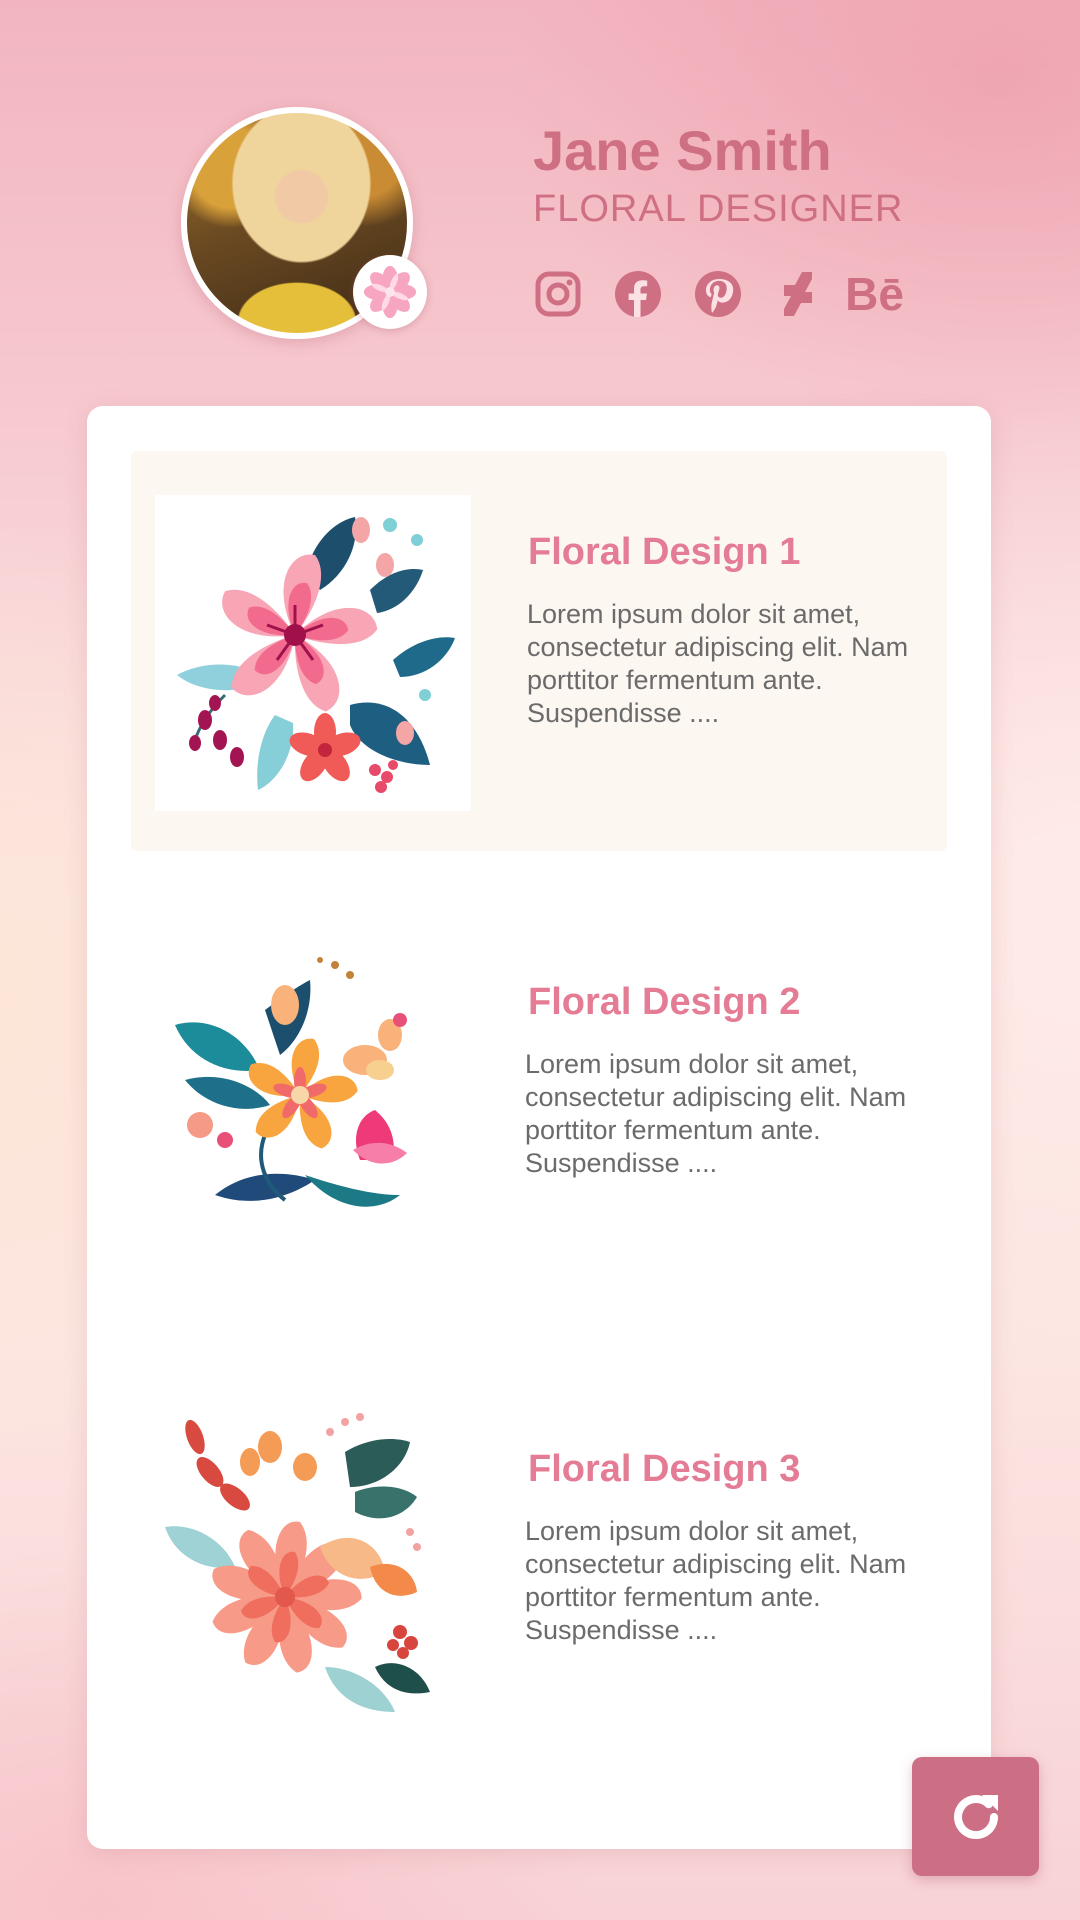  What do you see at coordinates (304, 223) in the screenshot?
I see `avatar-container` at bounding box center [304, 223].